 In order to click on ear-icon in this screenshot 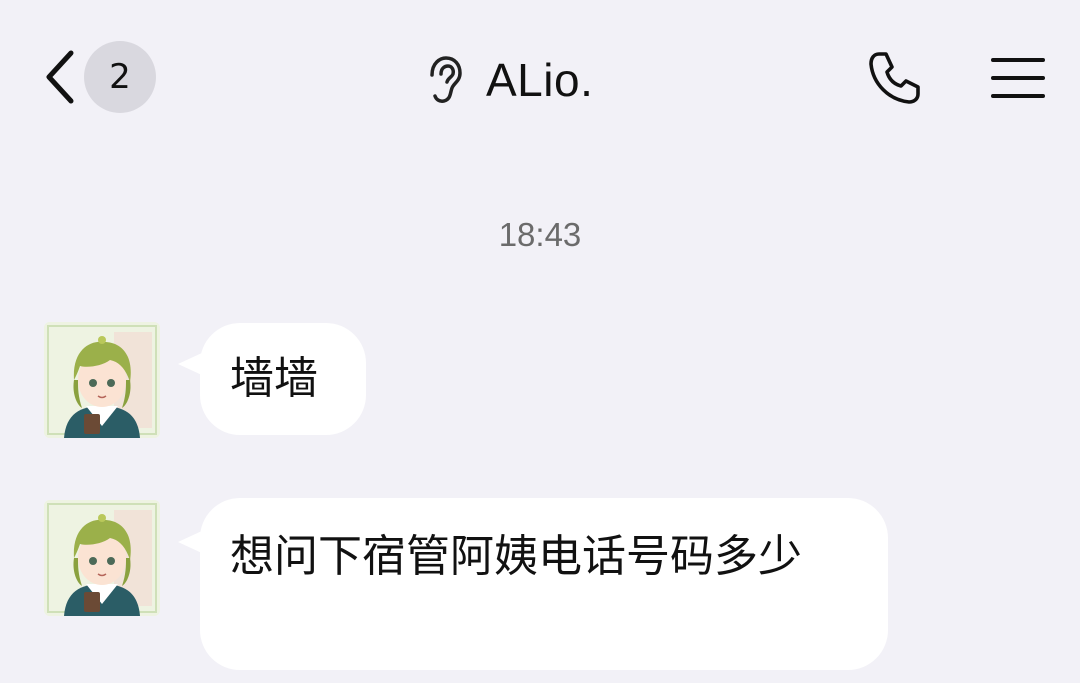, I will do `click(444, 80)`.